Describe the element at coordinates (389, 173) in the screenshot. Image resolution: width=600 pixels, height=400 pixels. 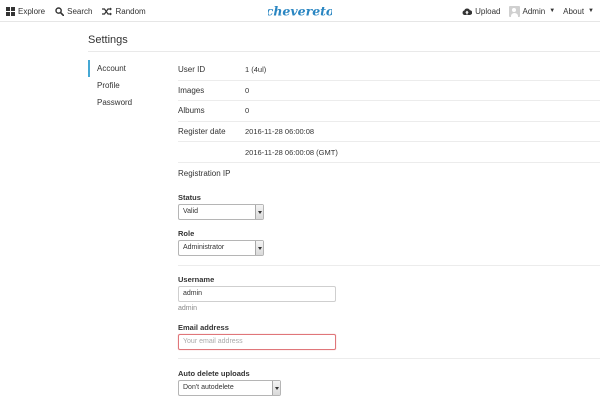
I see `info-row-registration-ip: Registration IP` at that location.